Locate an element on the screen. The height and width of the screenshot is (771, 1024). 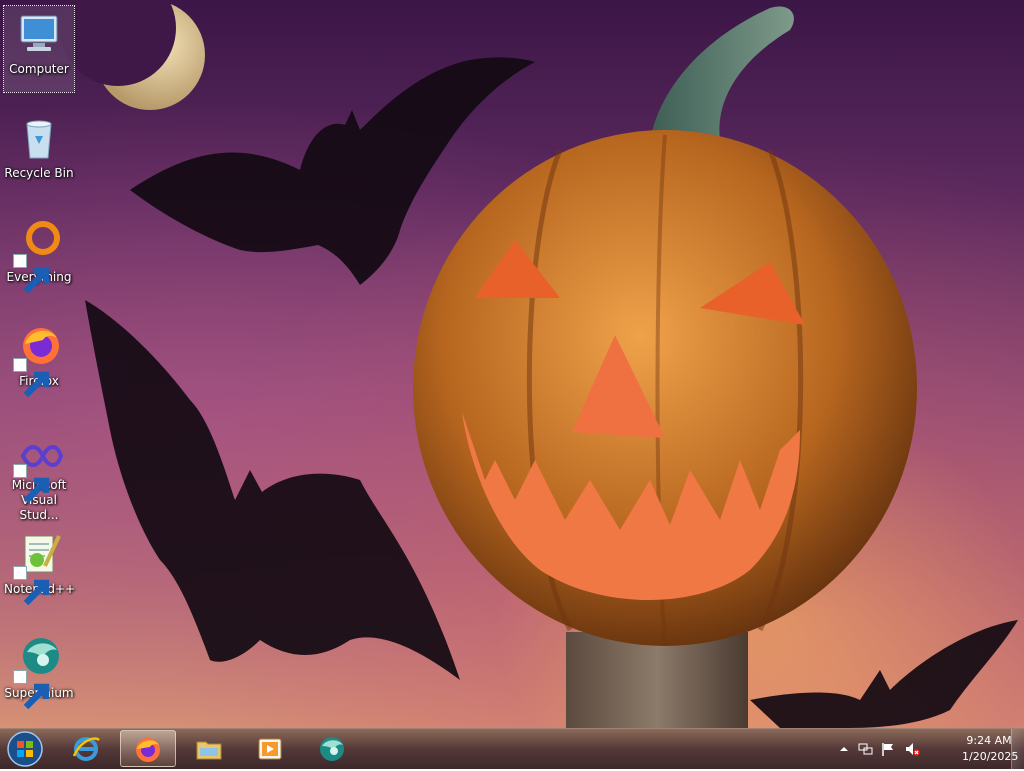
action-center is located at coordinates (888, 749).